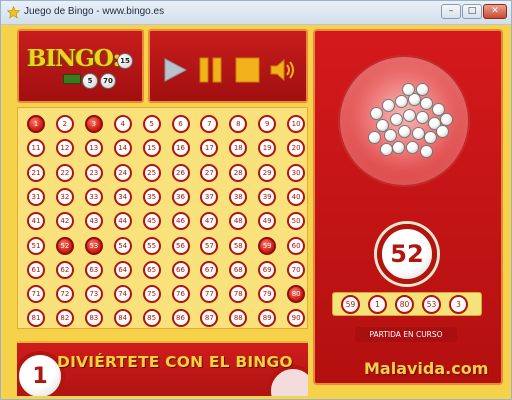 This screenshot has width=512, height=400. I want to click on board-cell: 22, so click(64, 172).